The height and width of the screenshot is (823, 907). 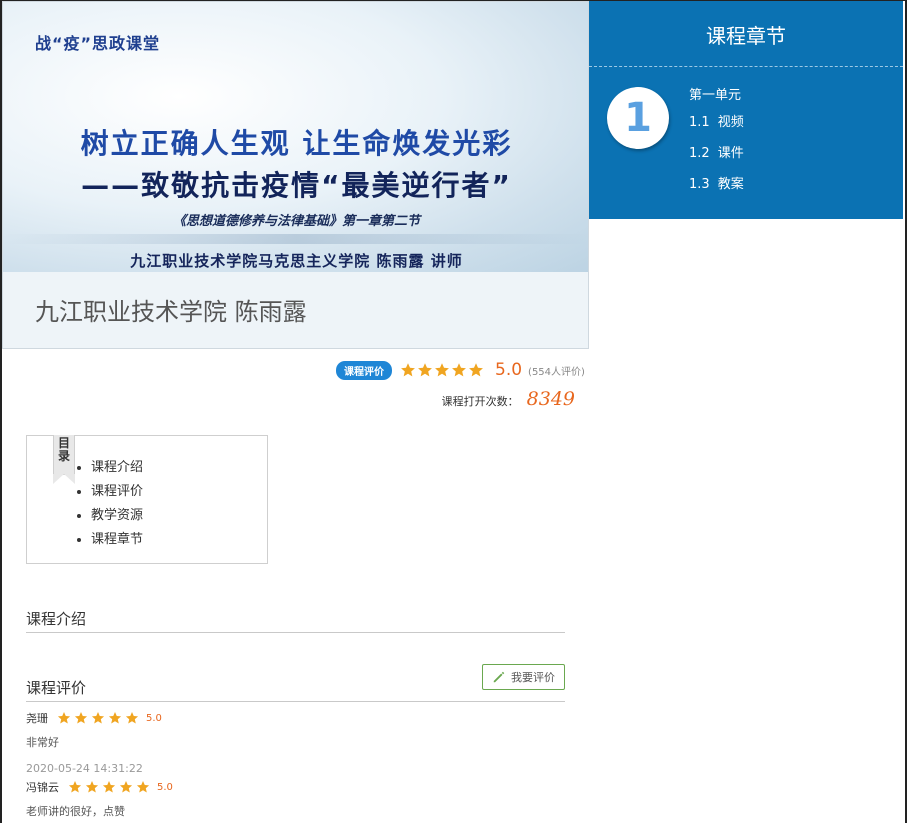 I want to click on chapter-list: 1.1 视频 1.2 课件 1.3 教案, so click(x=716, y=157).